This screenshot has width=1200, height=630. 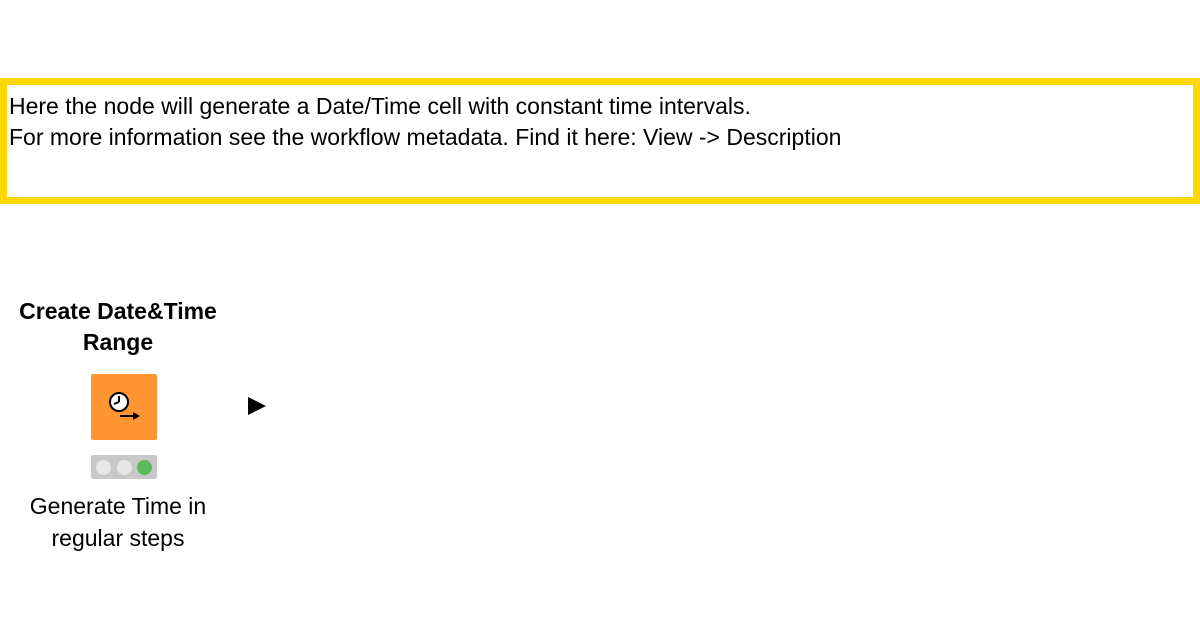 I want to click on status-light-red, so click(x=104, y=467).